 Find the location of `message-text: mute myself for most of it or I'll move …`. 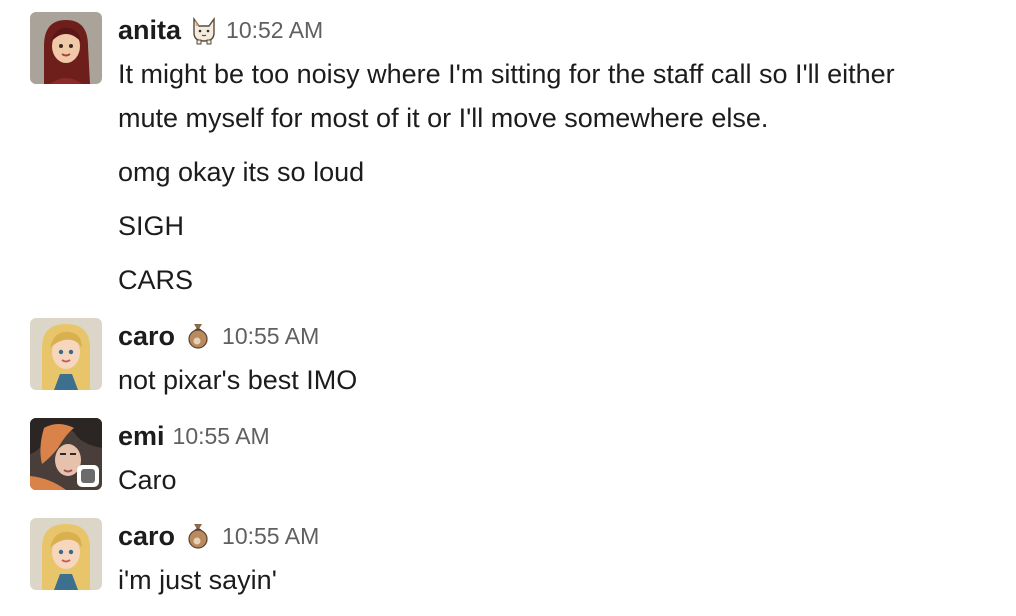

message-text: mute myself for most of it or I'll move … is located at coordinates (443, 118).